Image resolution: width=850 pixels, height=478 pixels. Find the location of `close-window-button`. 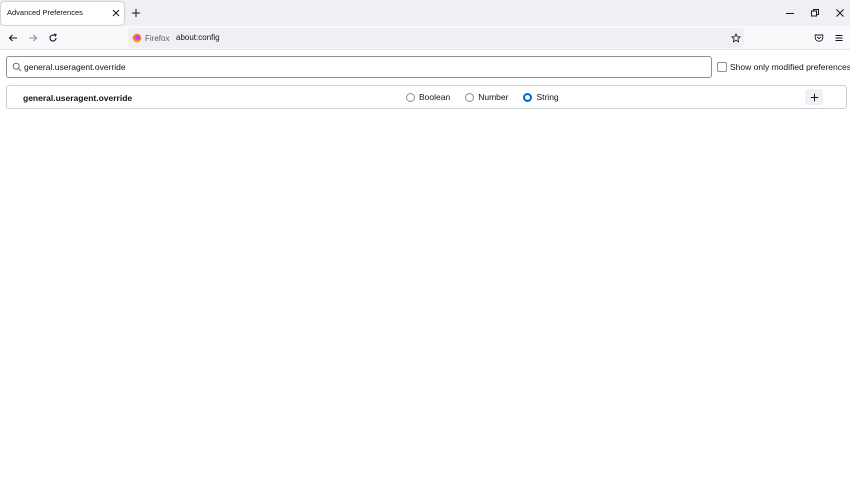

close-window-button is located at coordinates (840, 13).